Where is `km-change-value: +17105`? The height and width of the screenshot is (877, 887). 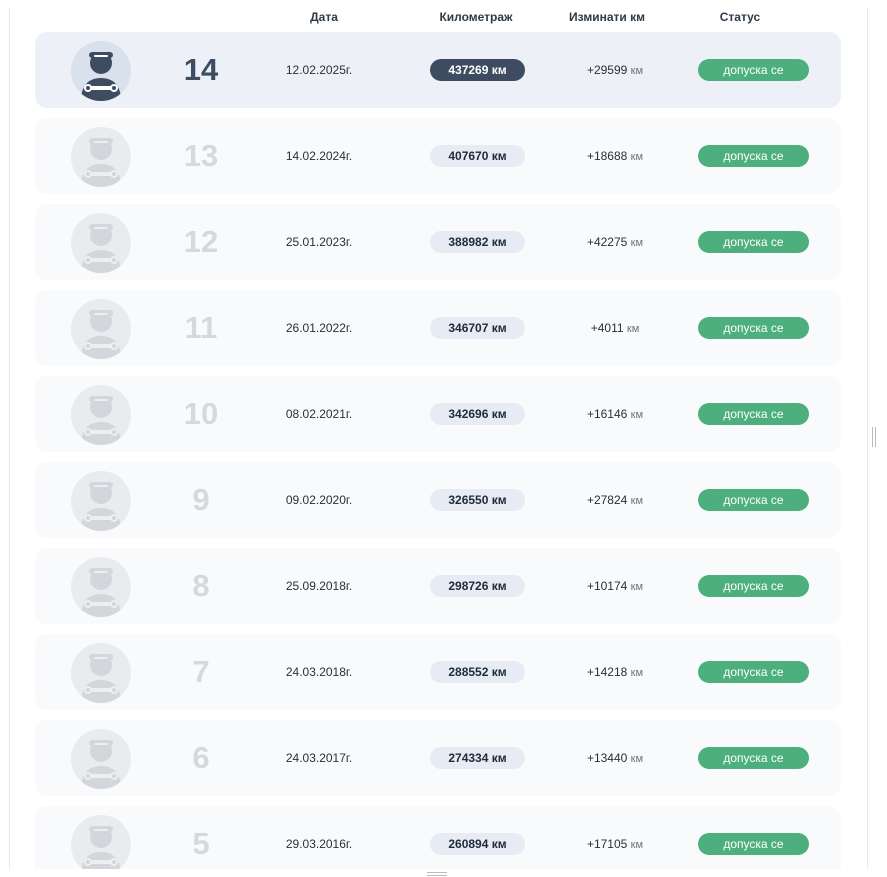 km-change-value: +17105 is located at coordinates (607, 844).